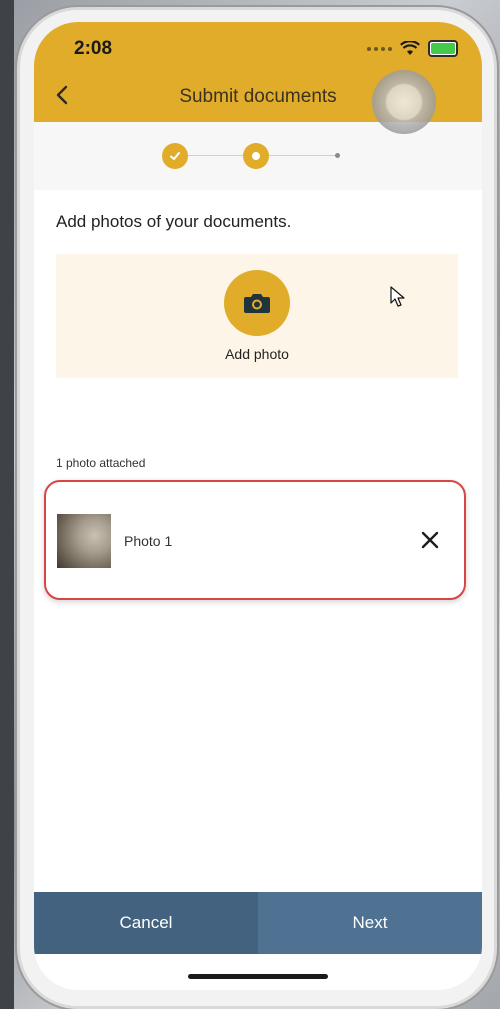 This screenshot has height=1009, width=500. Describe the element at coordinates (84, 541) in the screenshot. I see `photo-thumbnail` at that location.